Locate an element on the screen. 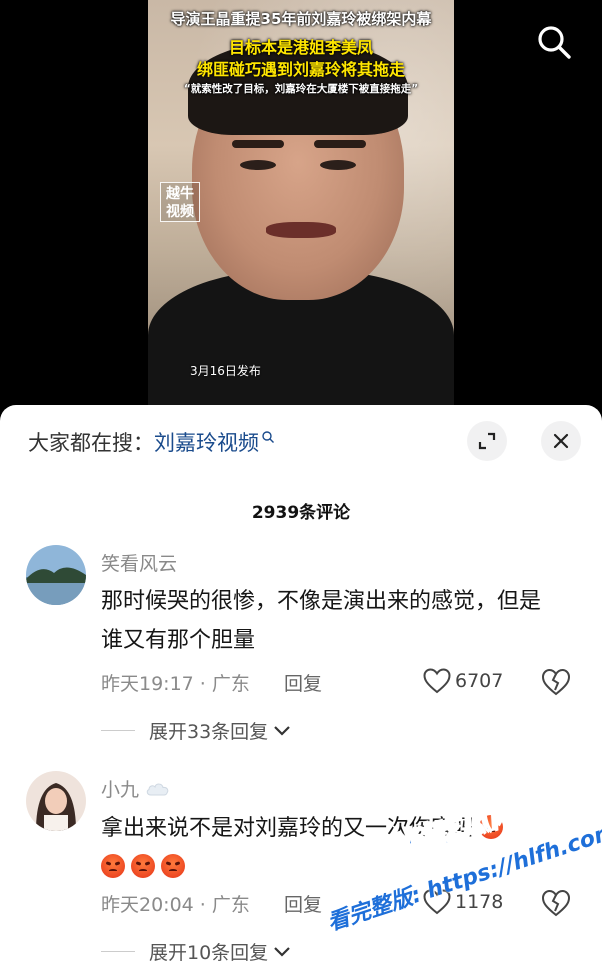 This screenshot has width=602, height=975. comment-text: 那时候哭的很惨，不像是演出来的感觉，但是谁又有那个胆量 is located at coordinates (331, 621).